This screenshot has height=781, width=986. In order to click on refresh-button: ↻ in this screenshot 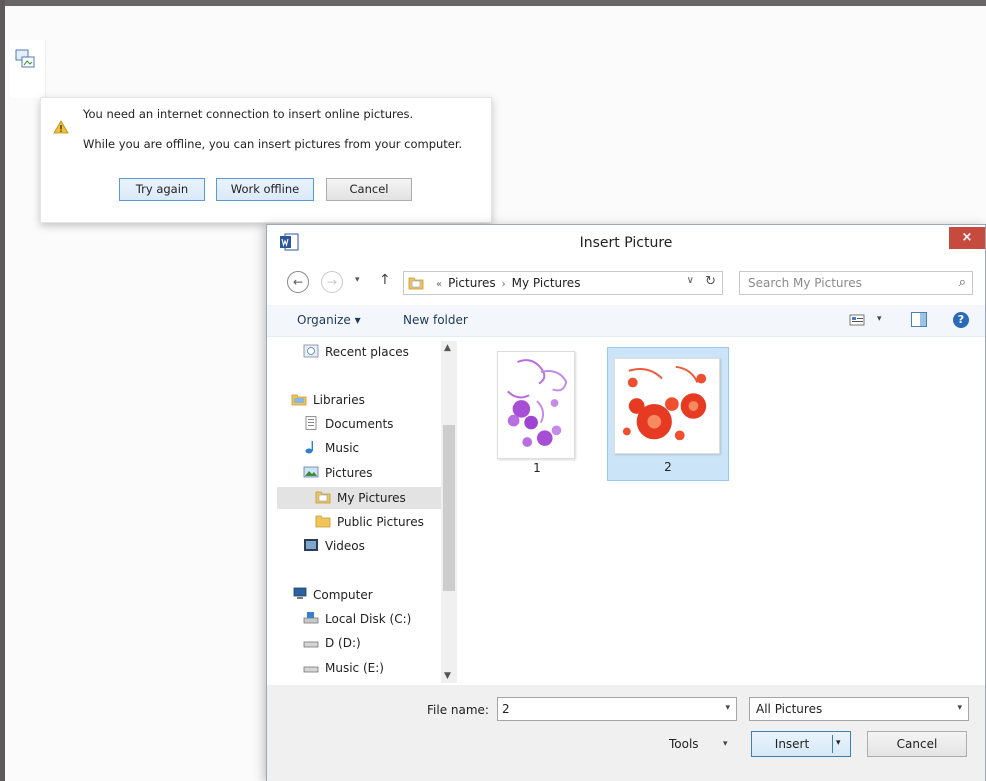, I will do `click(710, 281)`.